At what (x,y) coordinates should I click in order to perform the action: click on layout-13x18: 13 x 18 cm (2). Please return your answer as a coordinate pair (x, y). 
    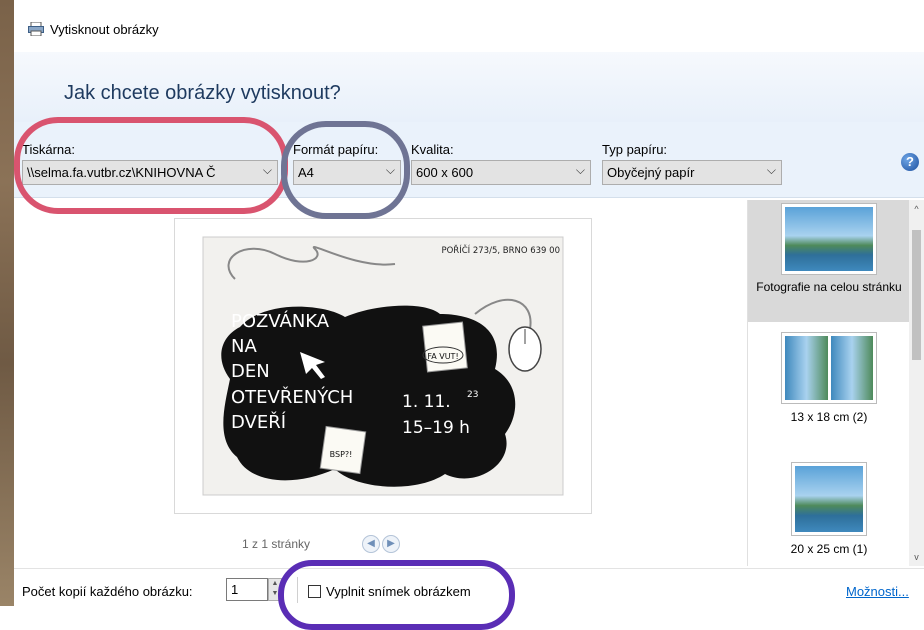
    Looking at the image, I should click on (829, 386).